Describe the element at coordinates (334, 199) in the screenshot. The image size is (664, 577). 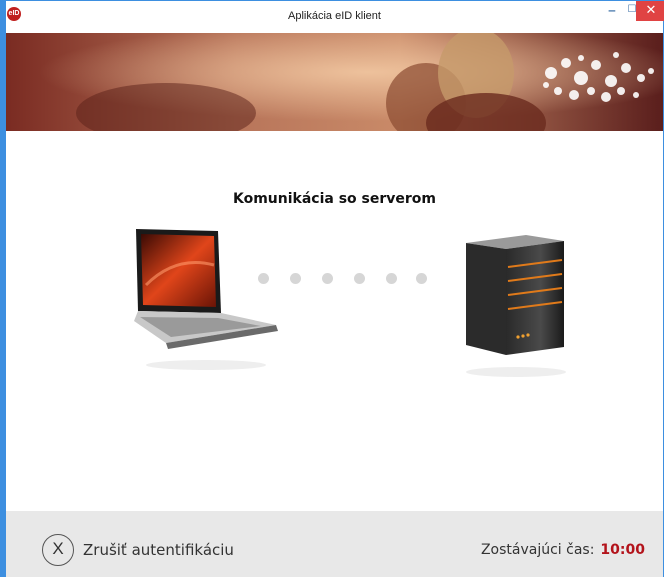
I see `page-heading: Komunikácia so serverom` at that location.